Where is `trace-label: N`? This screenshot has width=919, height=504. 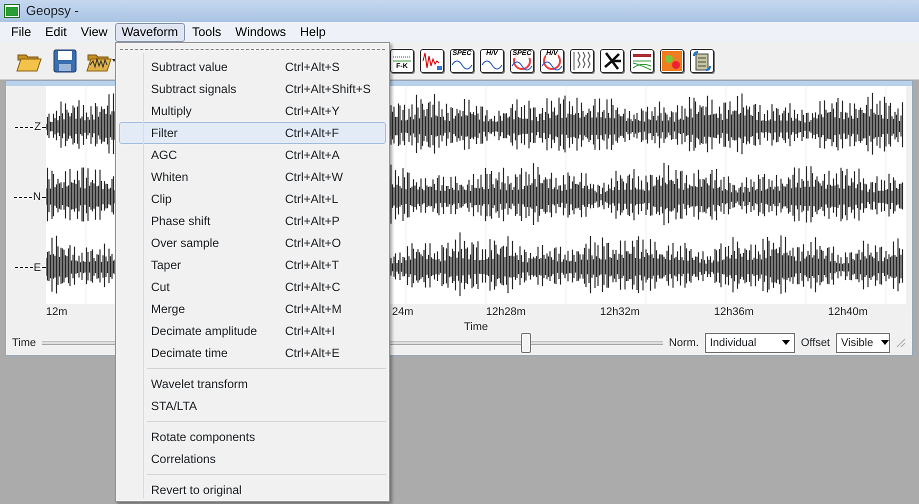 trace-label: N is located at coordinates (37, 198).